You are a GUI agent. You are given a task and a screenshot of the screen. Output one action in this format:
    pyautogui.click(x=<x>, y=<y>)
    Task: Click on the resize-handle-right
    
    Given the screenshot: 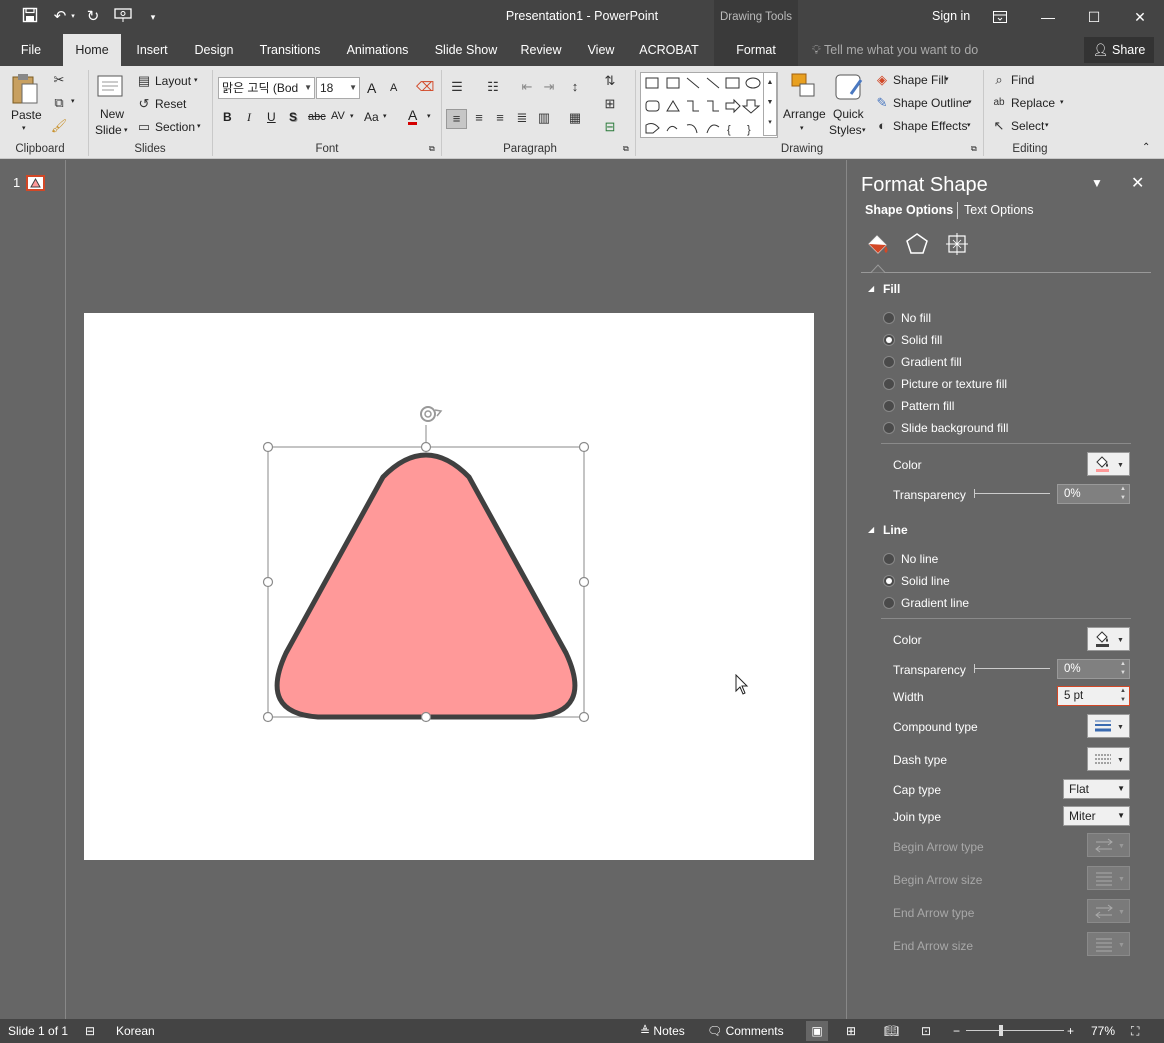 What is the action you would take?
    pyautogui.click(x=584, y=582)
    